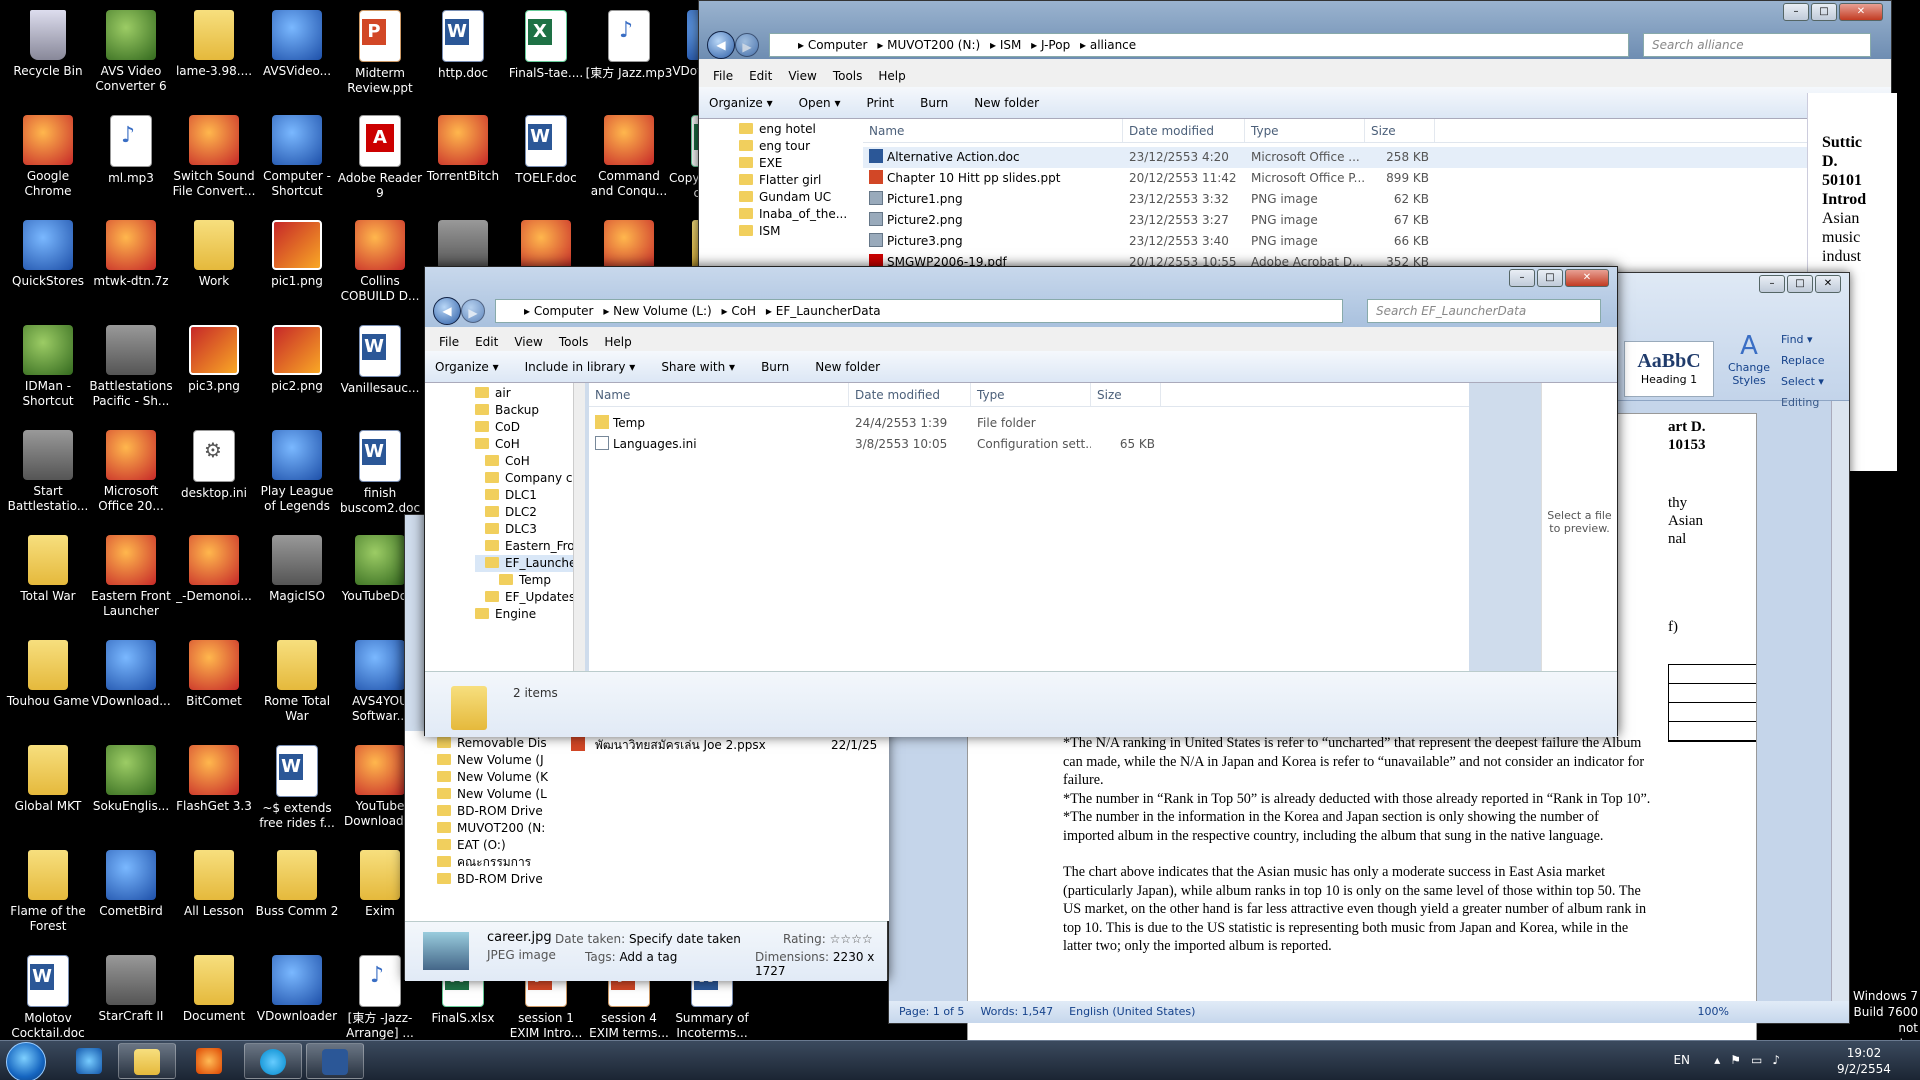 The height and width of the screenshot is (1080, 1920). Describe the element at coordinates (1815, 381) in the screenshot. I see `editing-command: Select ▾` at that location.